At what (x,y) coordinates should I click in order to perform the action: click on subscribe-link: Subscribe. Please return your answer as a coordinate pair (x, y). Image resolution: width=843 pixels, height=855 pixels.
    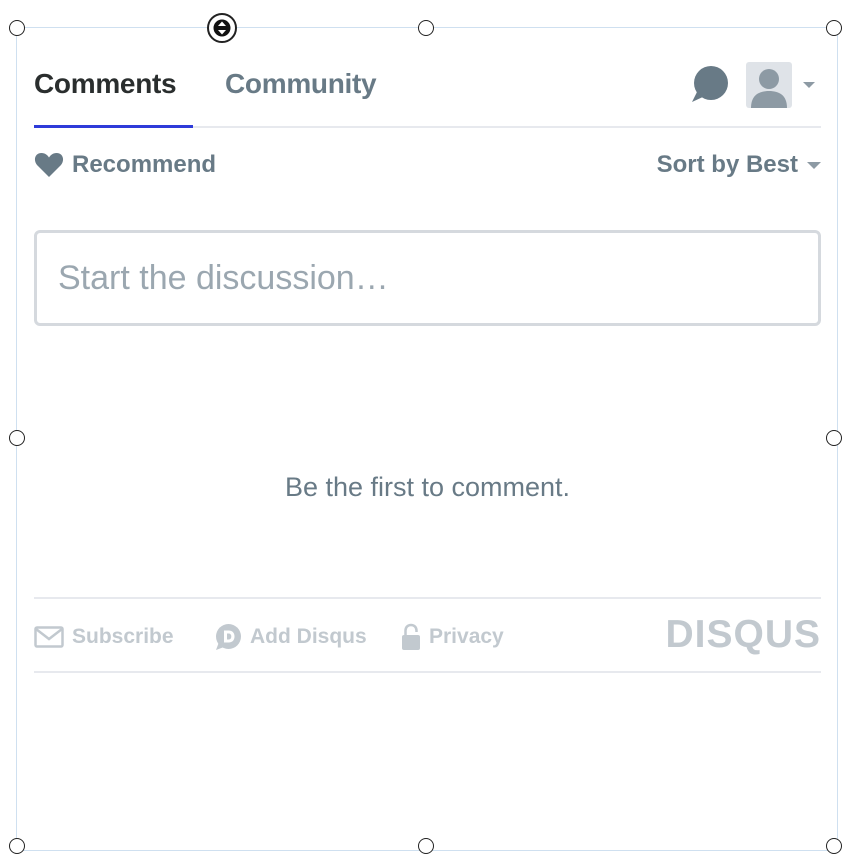
    Looking at the image, I should click on (104, 637).